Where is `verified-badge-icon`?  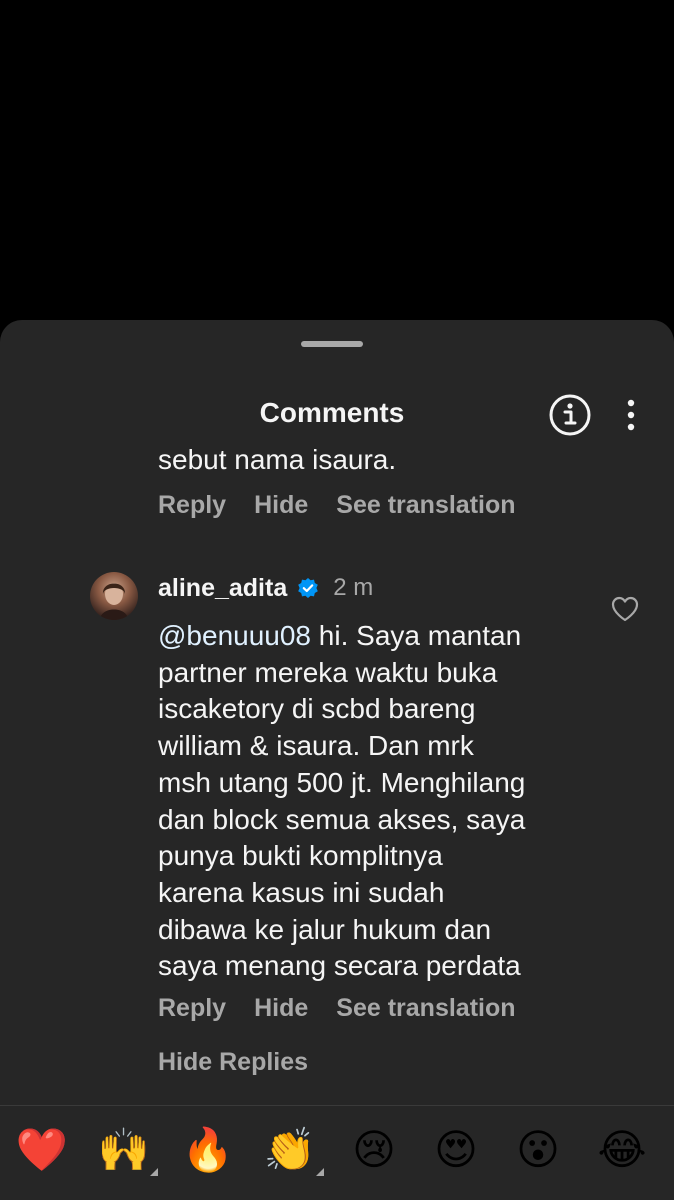
verified-badge-icon is located at coordinates (308, 588).